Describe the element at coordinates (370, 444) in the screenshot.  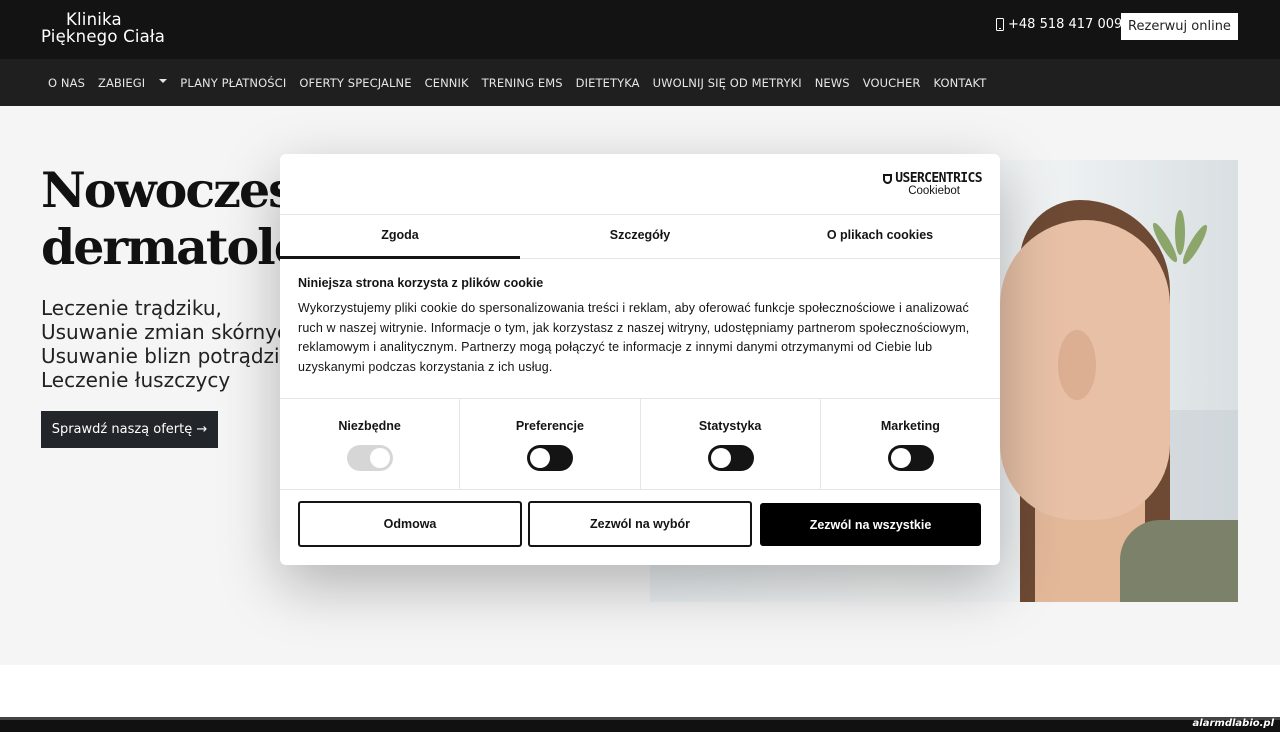
I see `toggle-necessary: Niezbędne` at that location.